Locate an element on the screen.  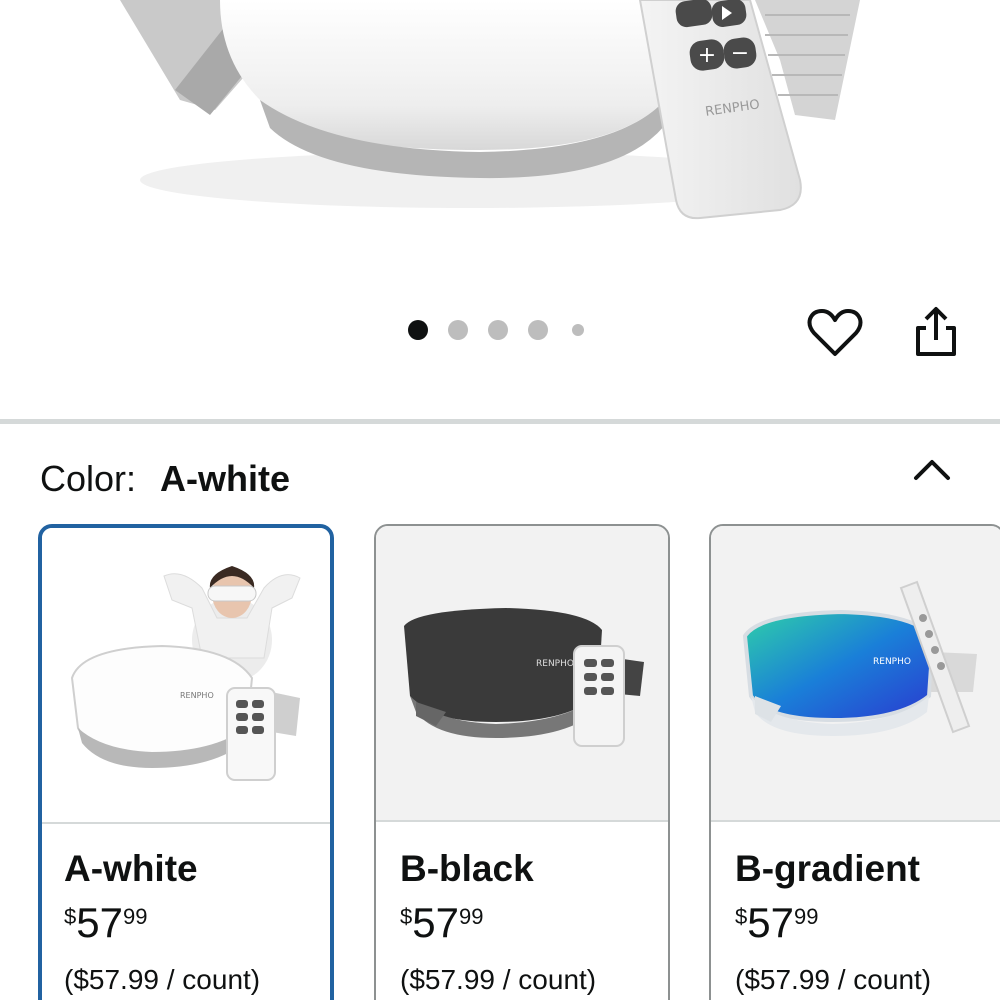
color-label: Color: is located at coordinates (88, 478).